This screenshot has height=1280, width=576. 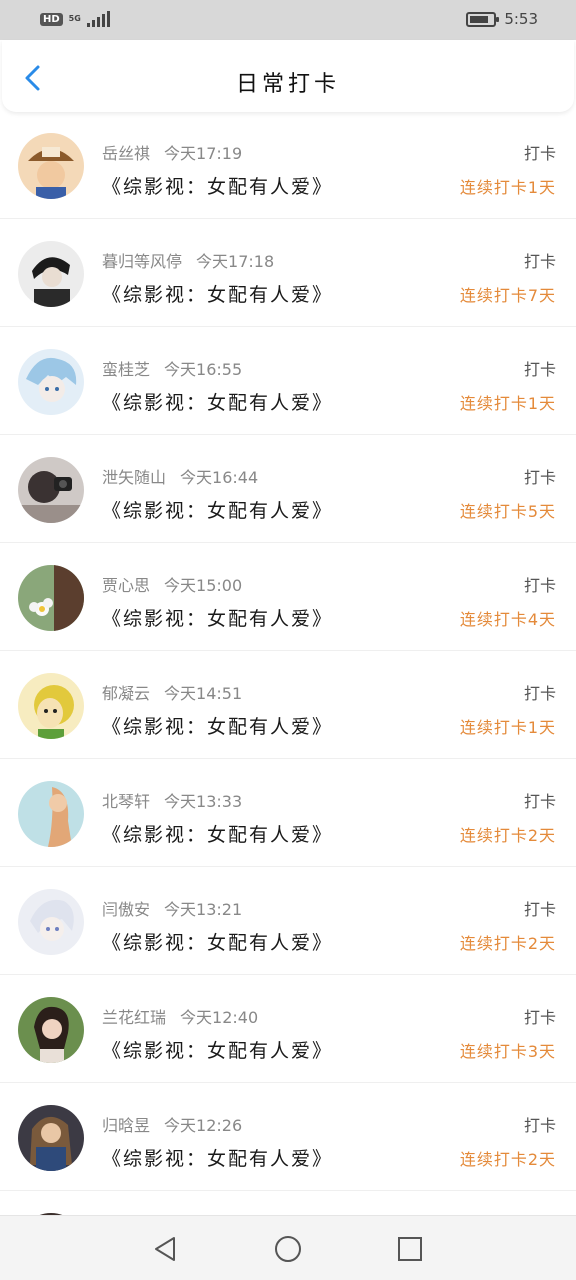 I want to click on user-name-line: 归晗昱 今天12:26, so click(x=172, y=1124).